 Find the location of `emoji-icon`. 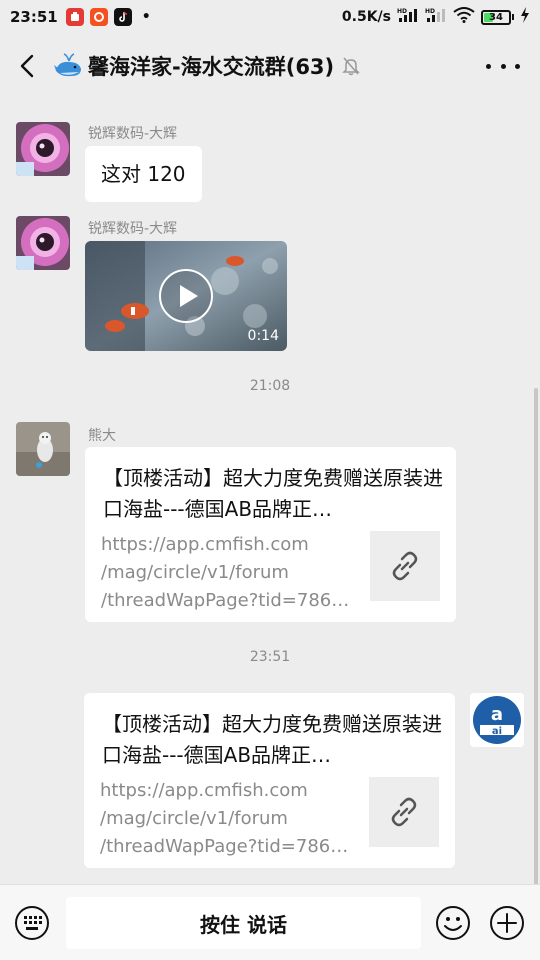

emoji-icon is located at coordinates (453, 923).